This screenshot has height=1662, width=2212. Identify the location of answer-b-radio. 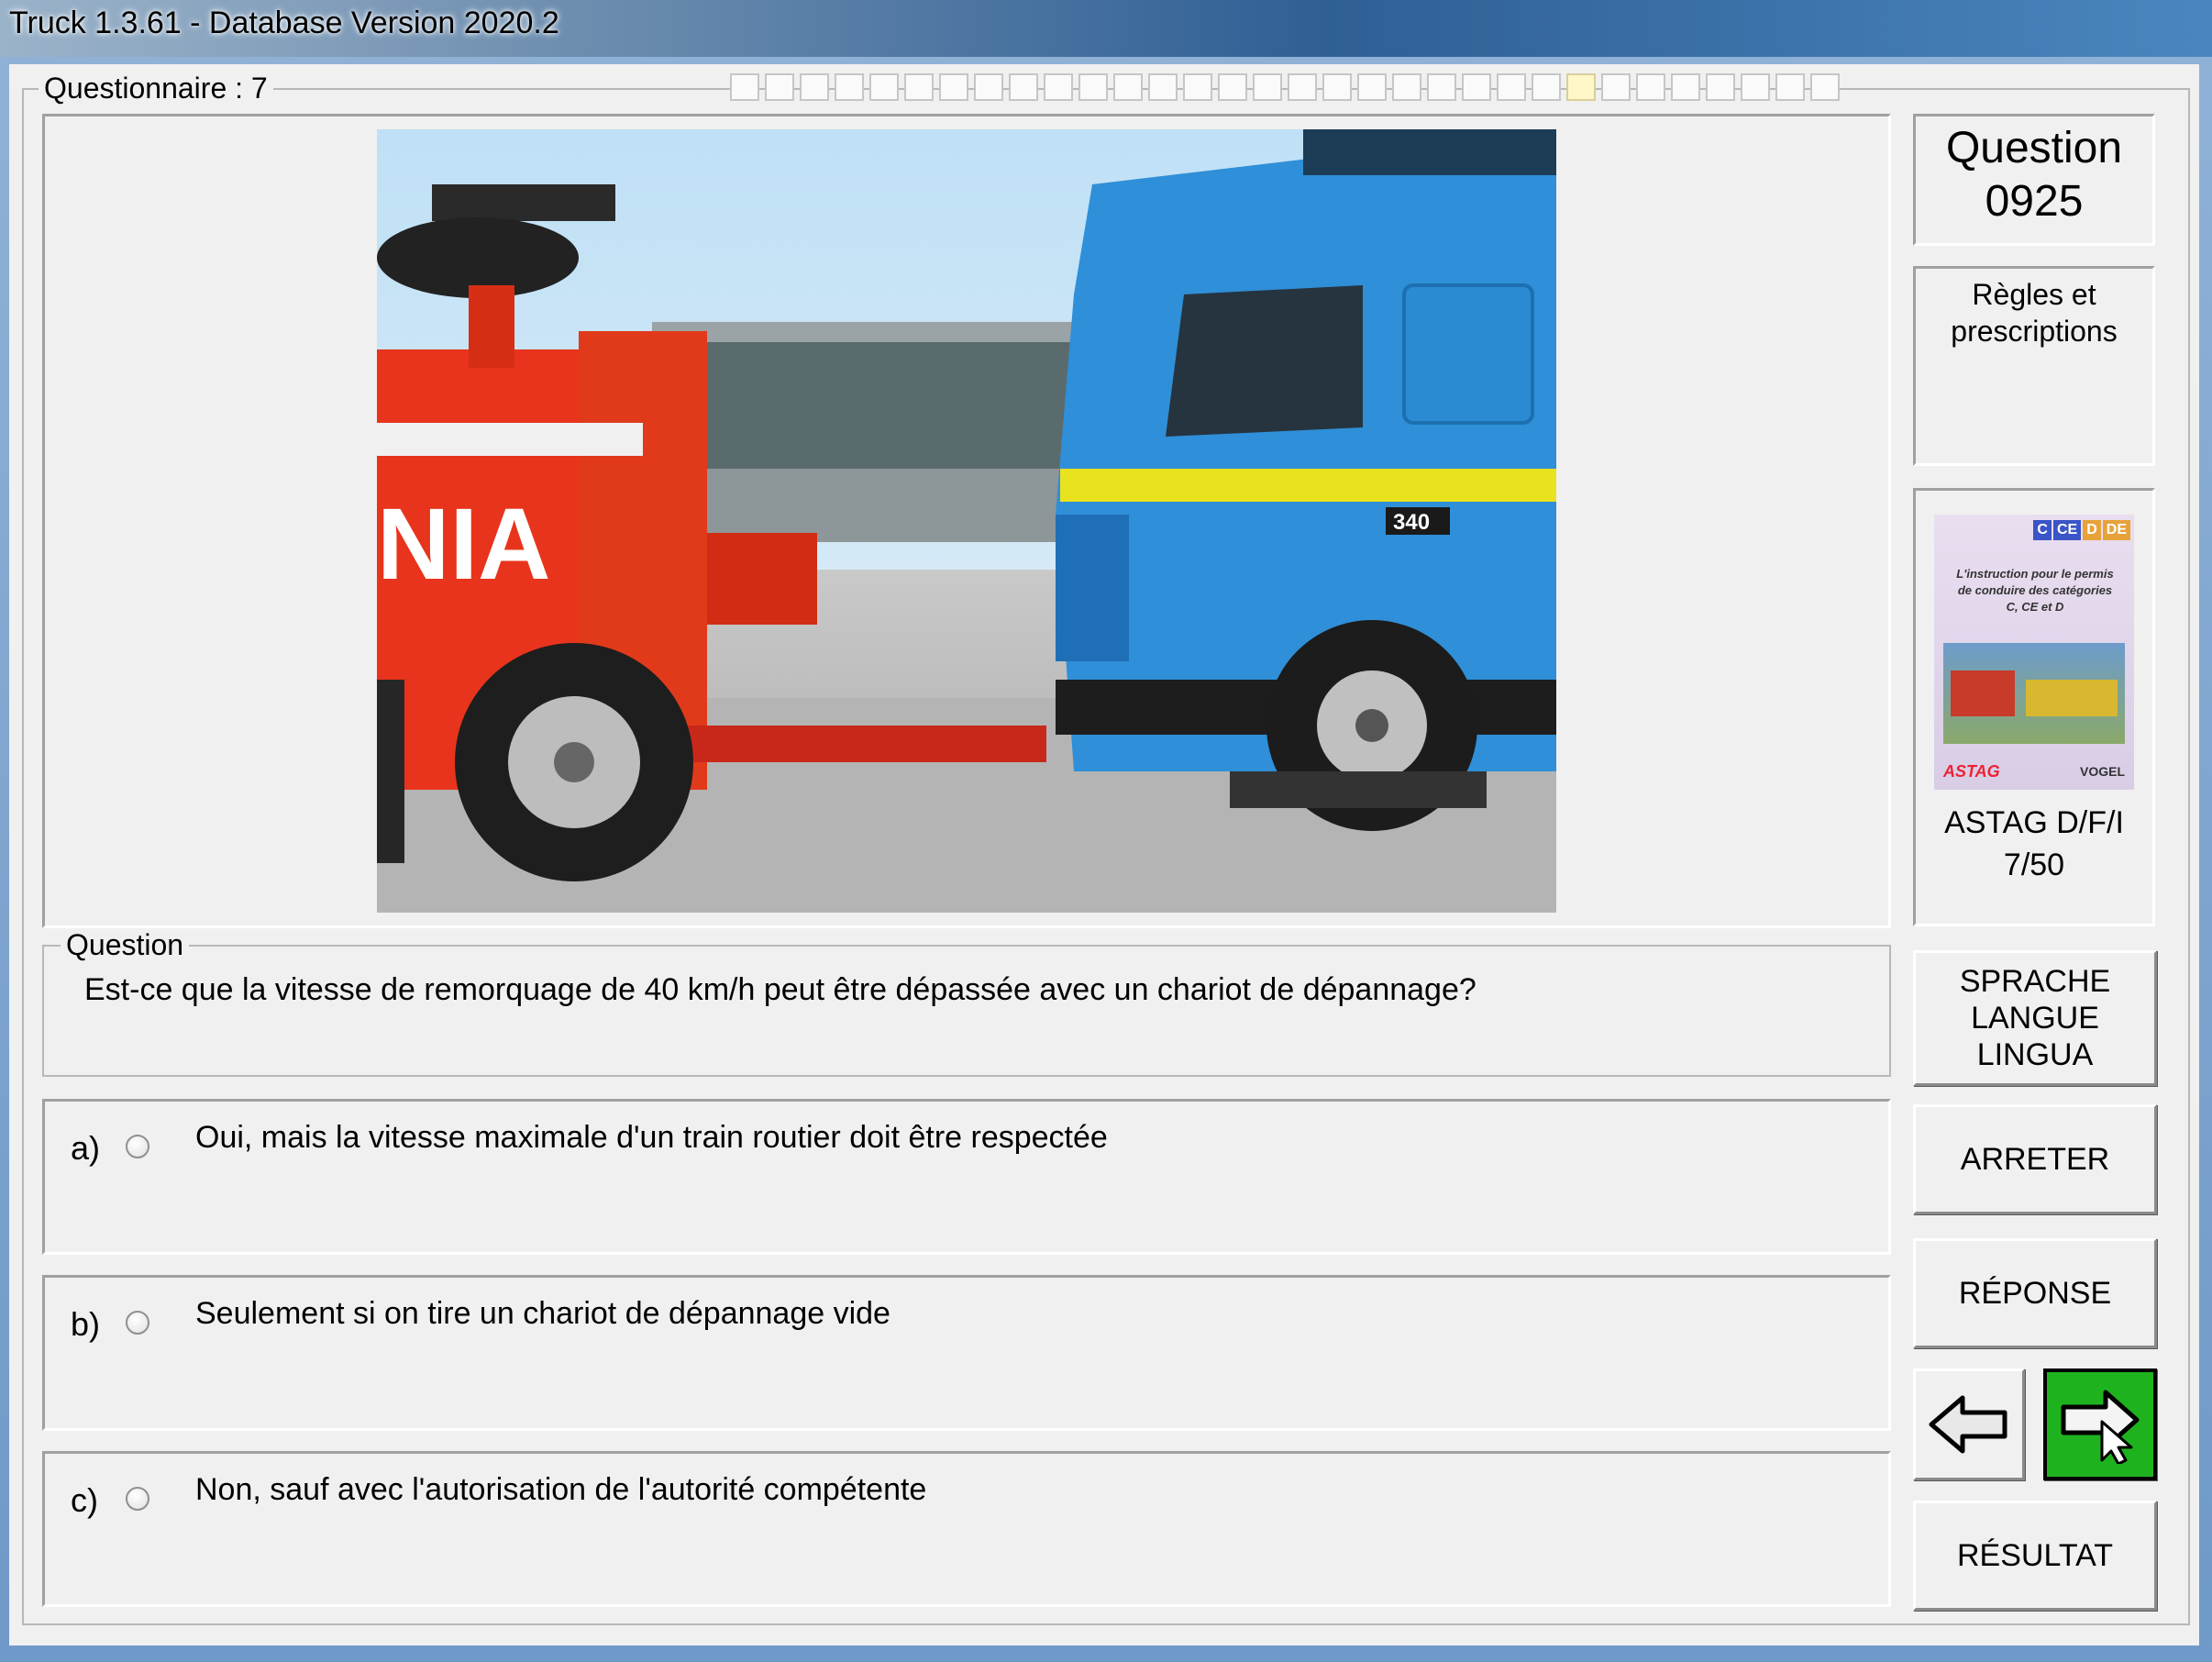
(138, 1323).